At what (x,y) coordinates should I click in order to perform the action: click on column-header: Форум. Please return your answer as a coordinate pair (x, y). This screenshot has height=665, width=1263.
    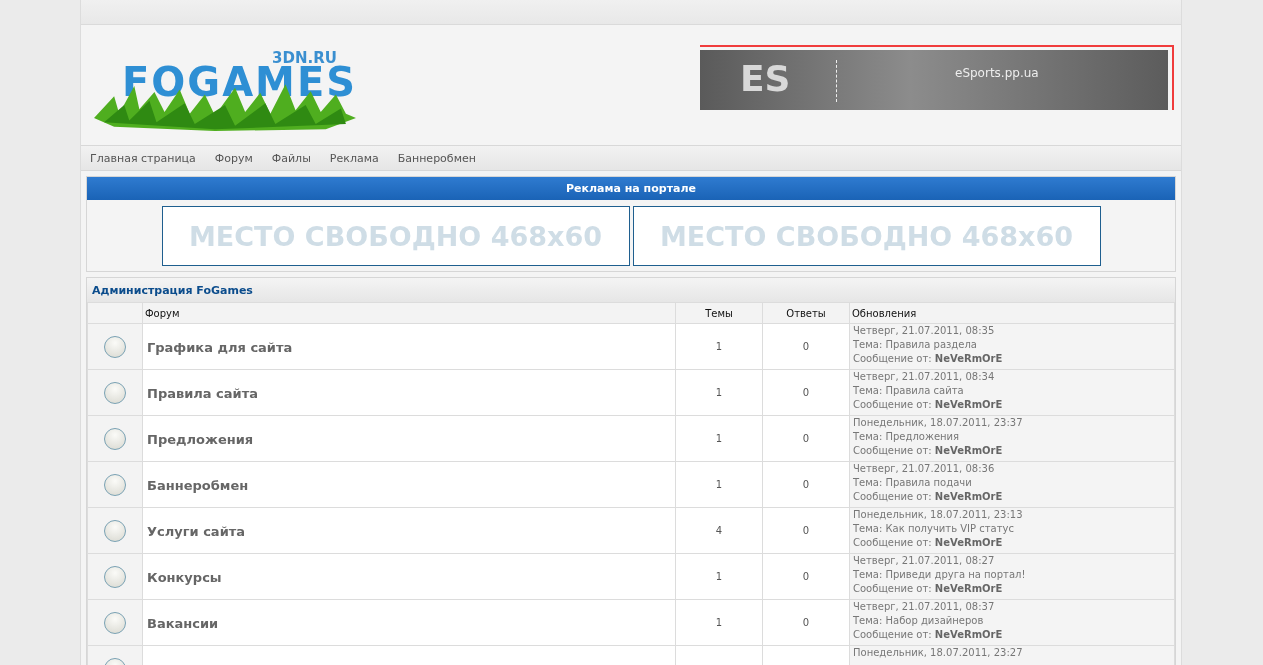
    Looking at the image, I should click on (409, 313).